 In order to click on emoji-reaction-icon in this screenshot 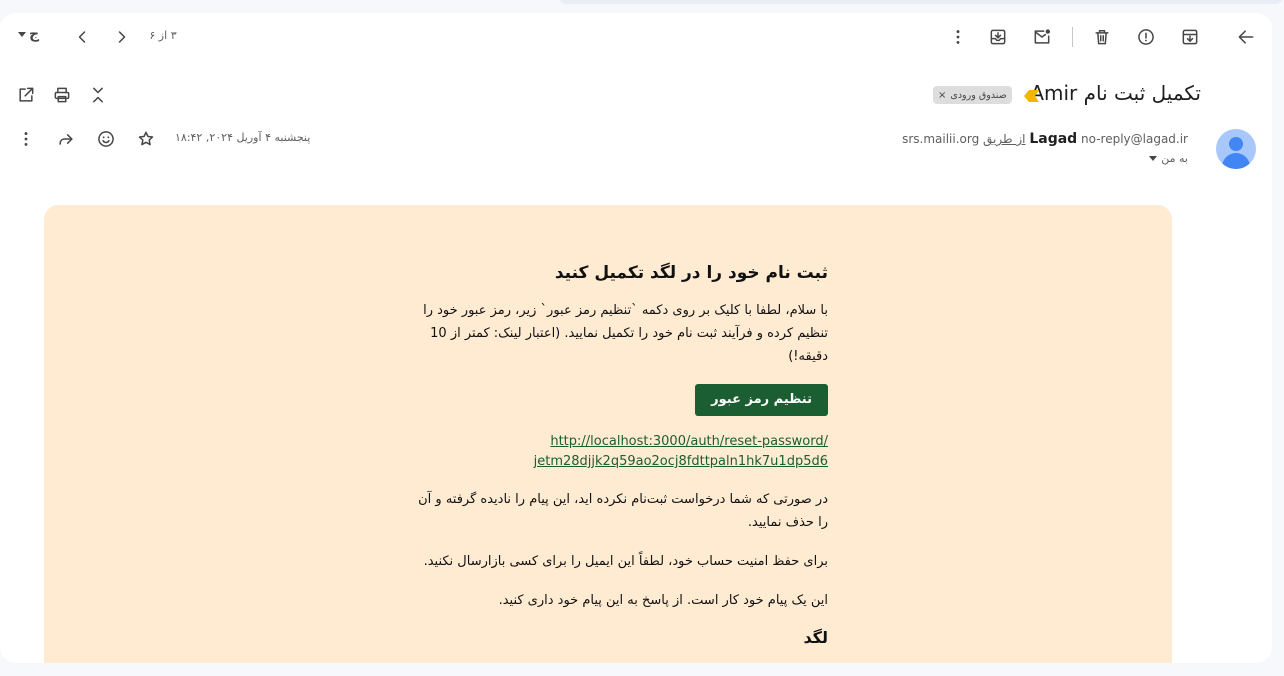, I will do `click(106, 139)`.